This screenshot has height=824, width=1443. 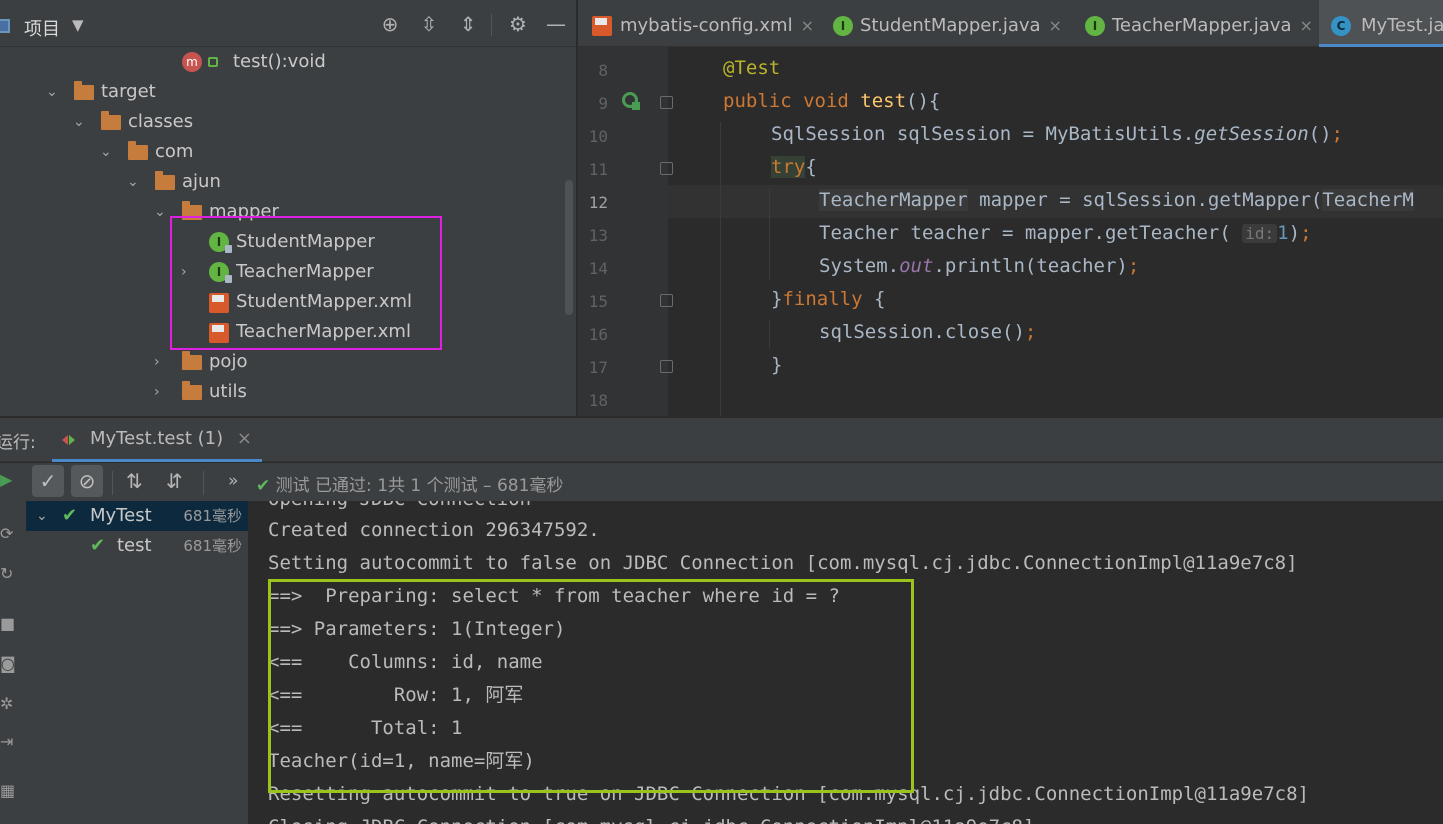 What do you see at coordinates (8, 742) in the screenshot?
I see `export-icon: ⇥` at bounding box center [8, 742].